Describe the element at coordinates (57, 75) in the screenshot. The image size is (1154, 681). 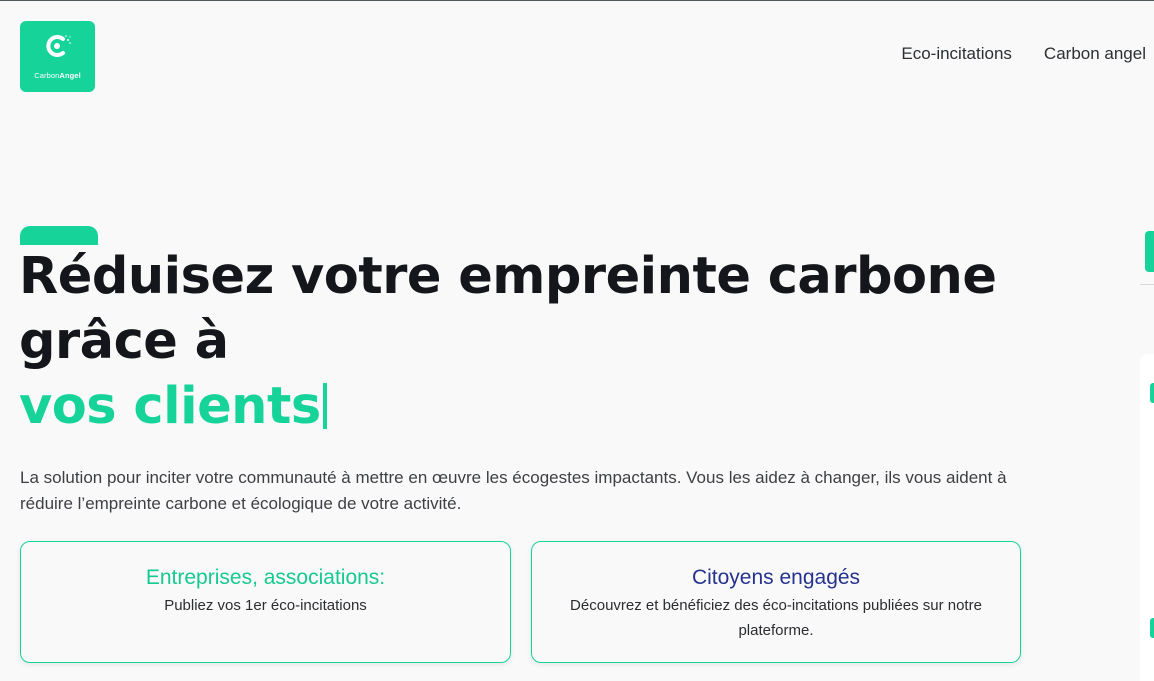
I see `logo-wordmark: CarbonAngel` at that location.